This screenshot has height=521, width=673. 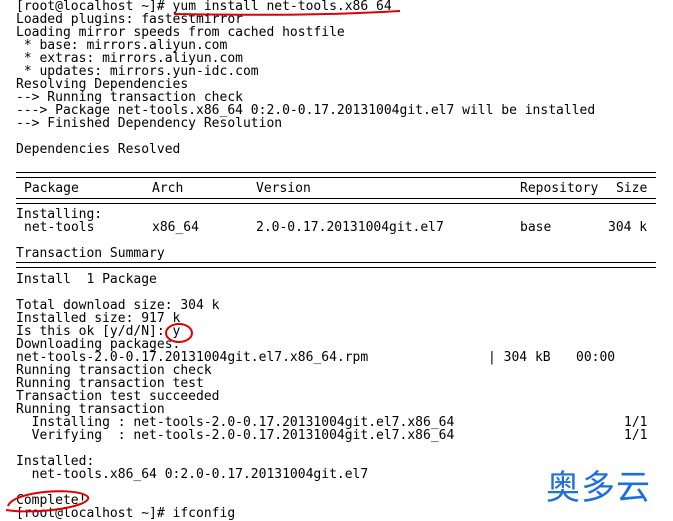 What do you see at coordinates (519, 357) in the screenshot?
I see `rpm-size: | 304 kB` at bounding box center [519, 357].